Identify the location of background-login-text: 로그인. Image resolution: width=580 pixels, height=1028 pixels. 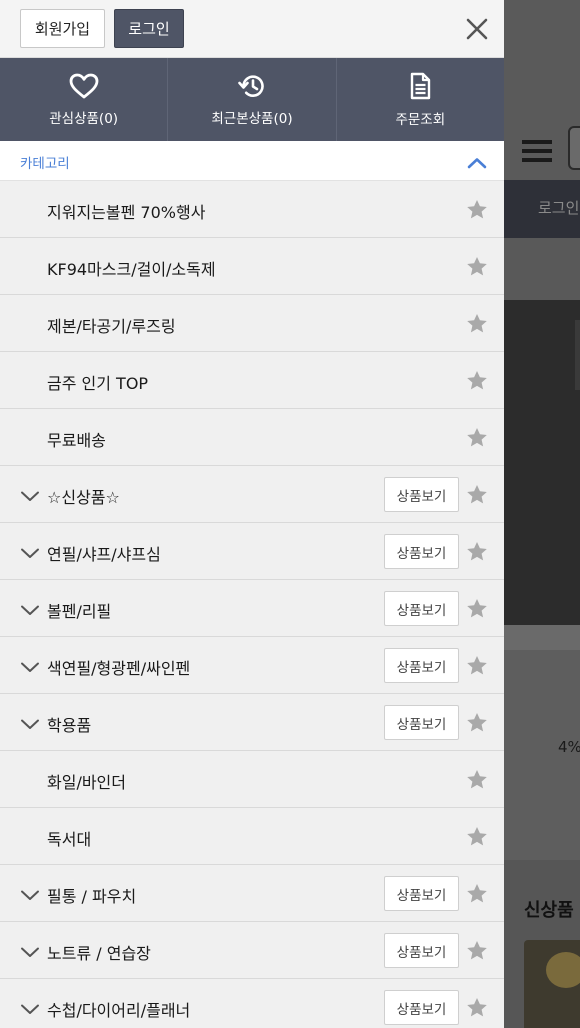
(559, 208).